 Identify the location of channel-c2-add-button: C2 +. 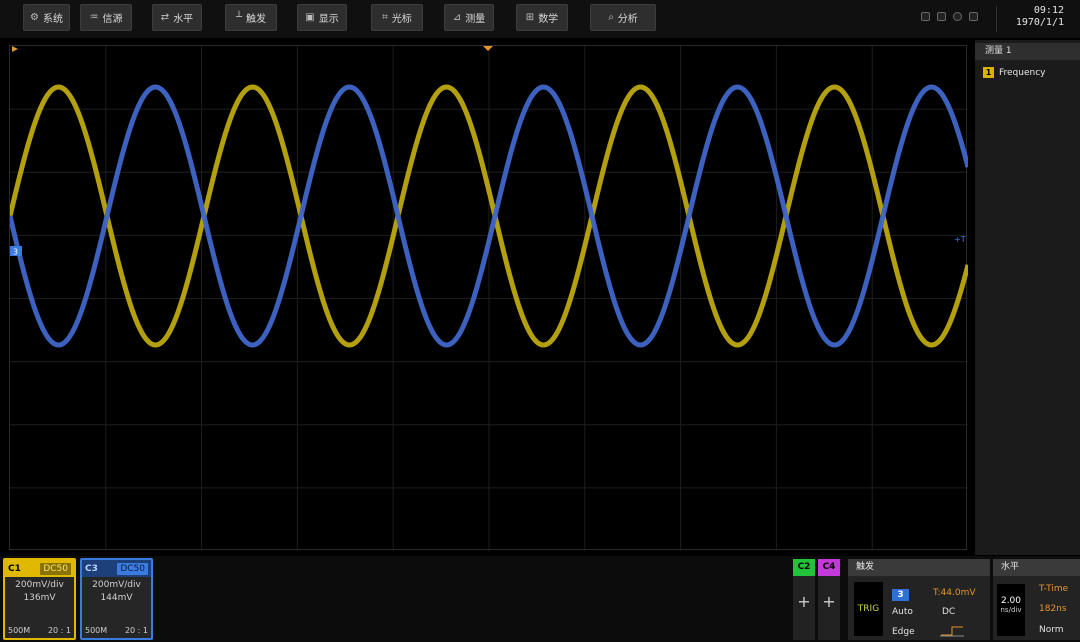
(804, 599).